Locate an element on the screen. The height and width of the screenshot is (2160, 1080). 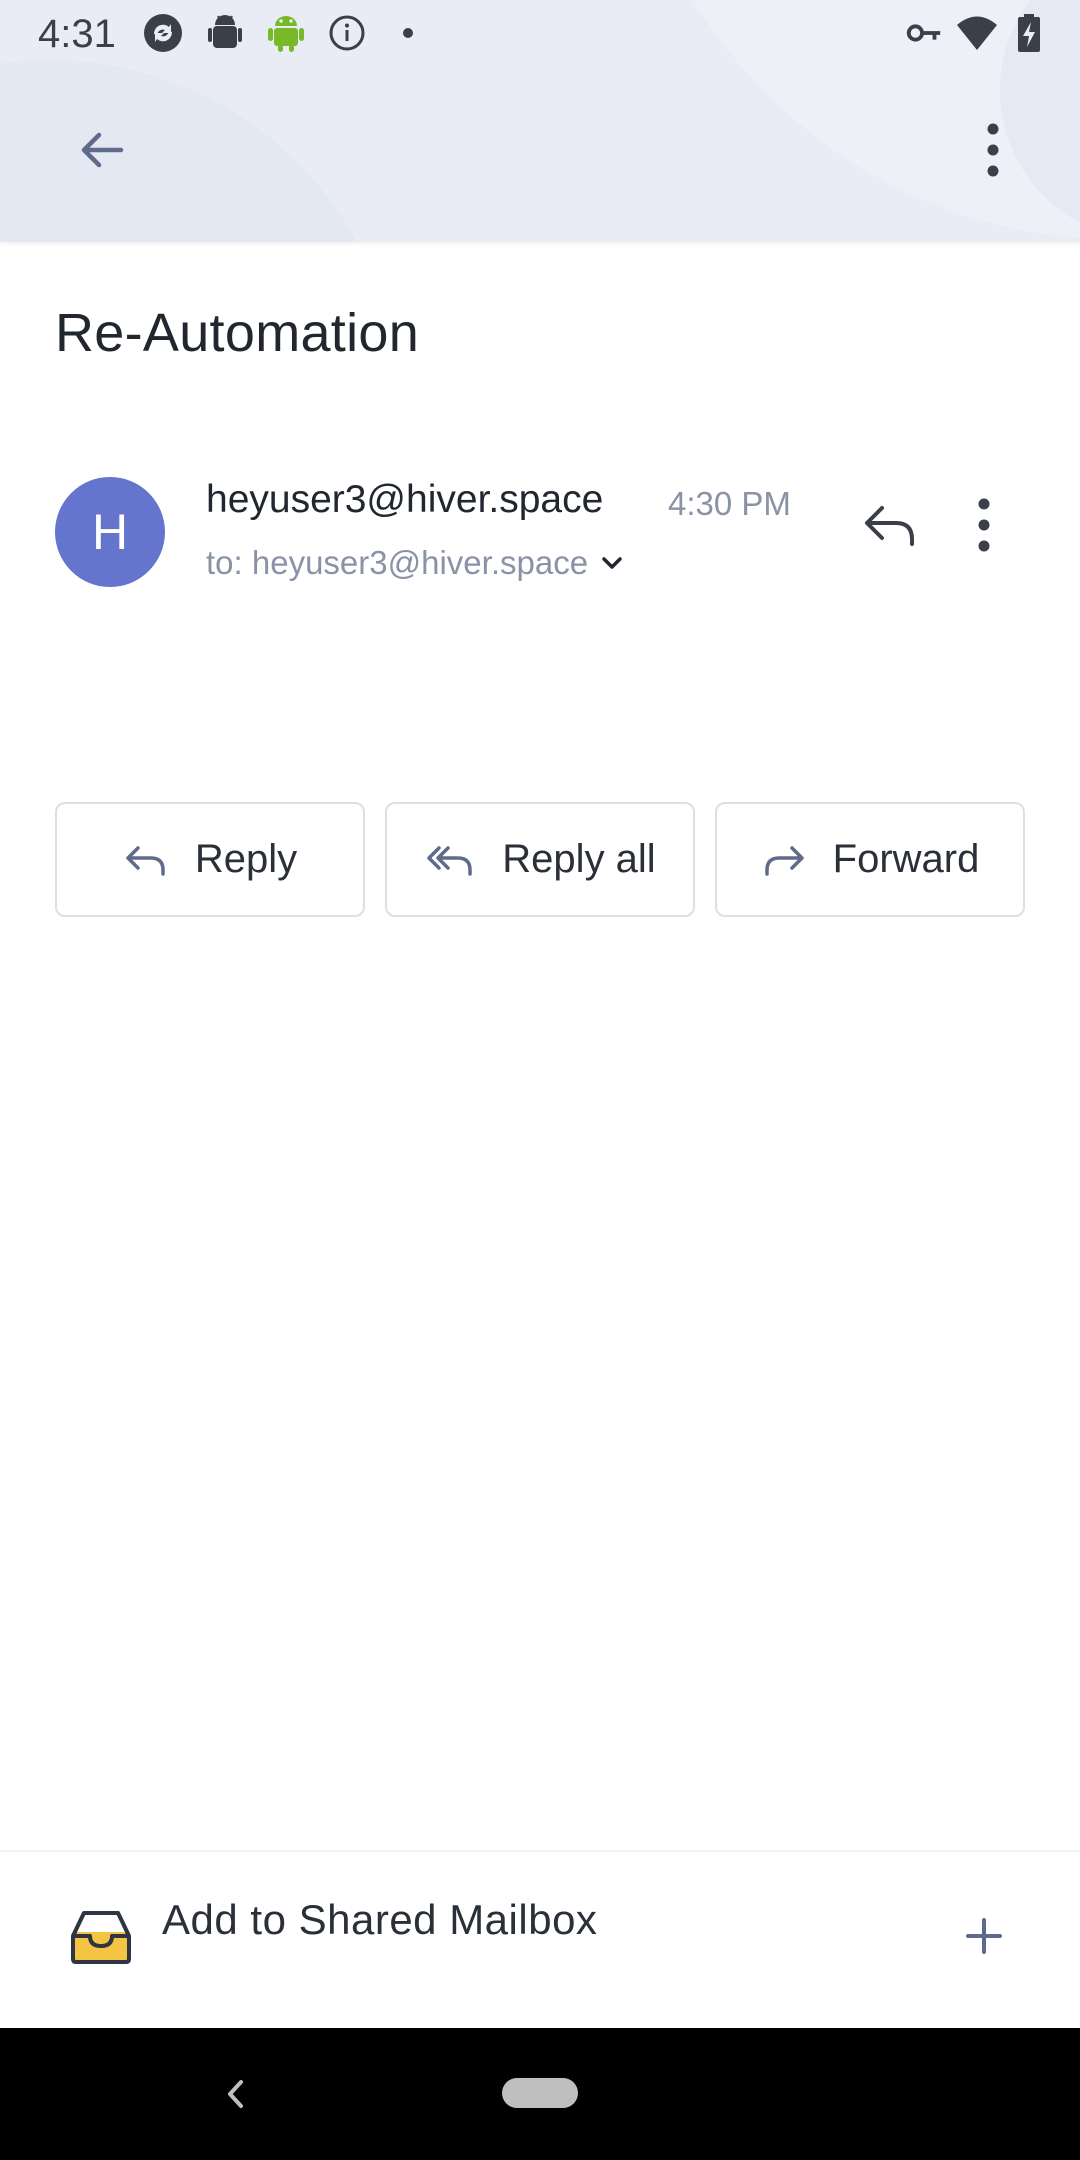
reply-button: Reply is located at coordinates (210, 859).